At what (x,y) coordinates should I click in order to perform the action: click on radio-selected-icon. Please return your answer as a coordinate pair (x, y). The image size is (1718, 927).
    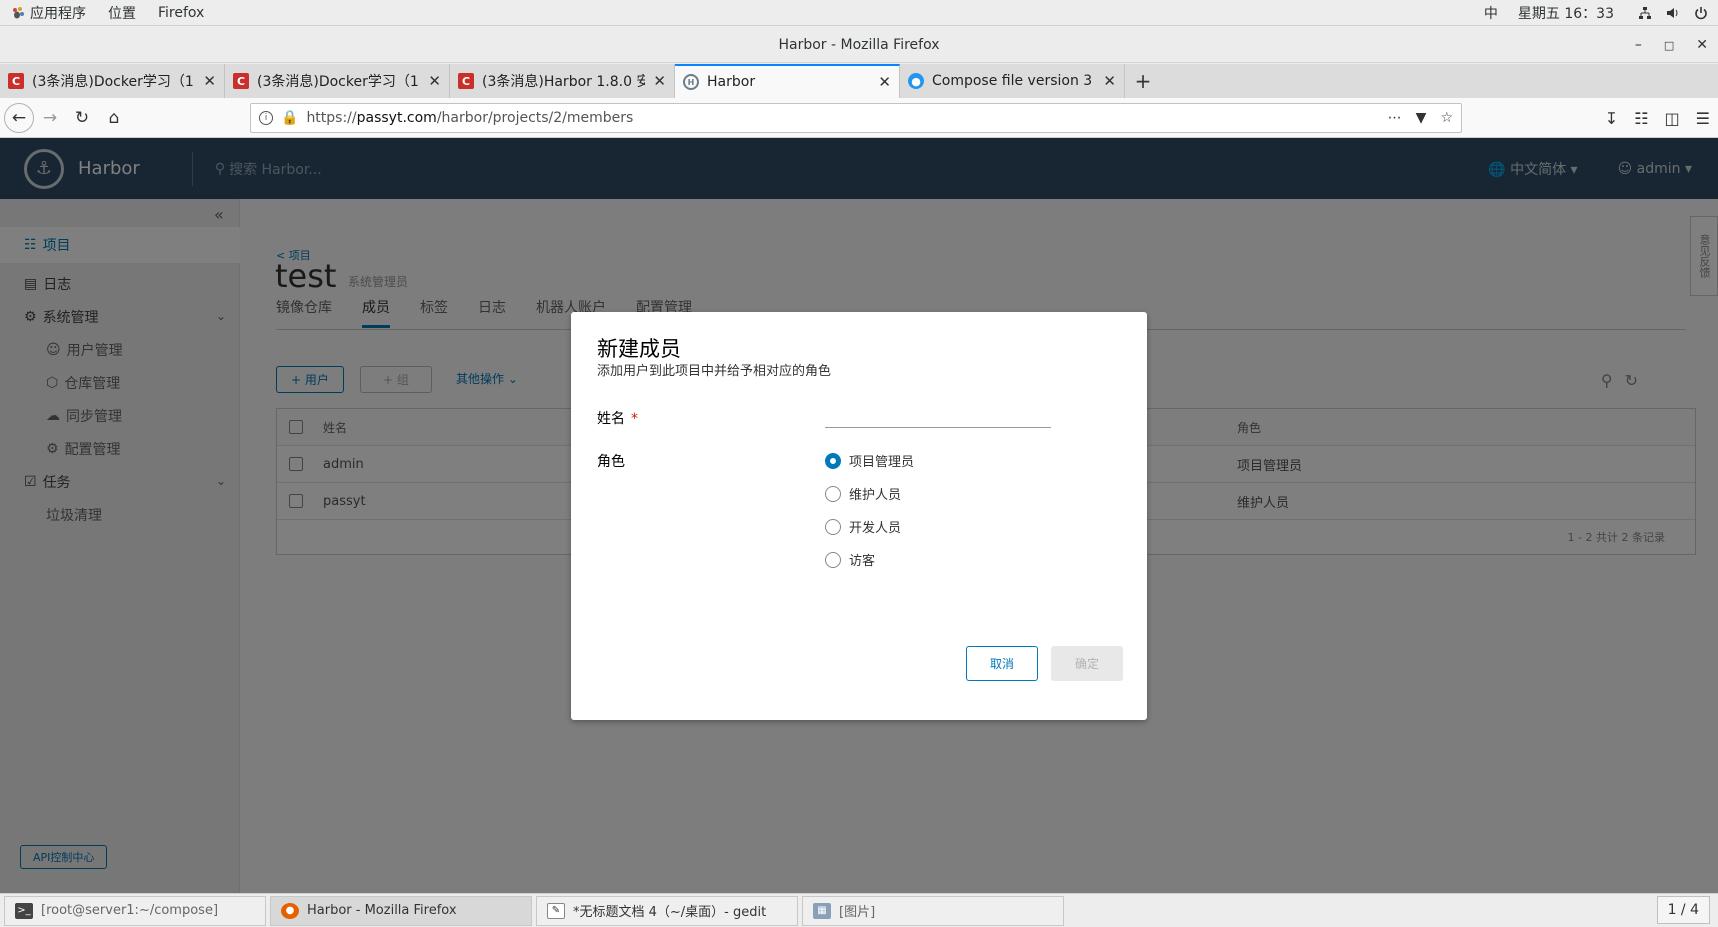
    Looking at the image, I should click on (833, 460).